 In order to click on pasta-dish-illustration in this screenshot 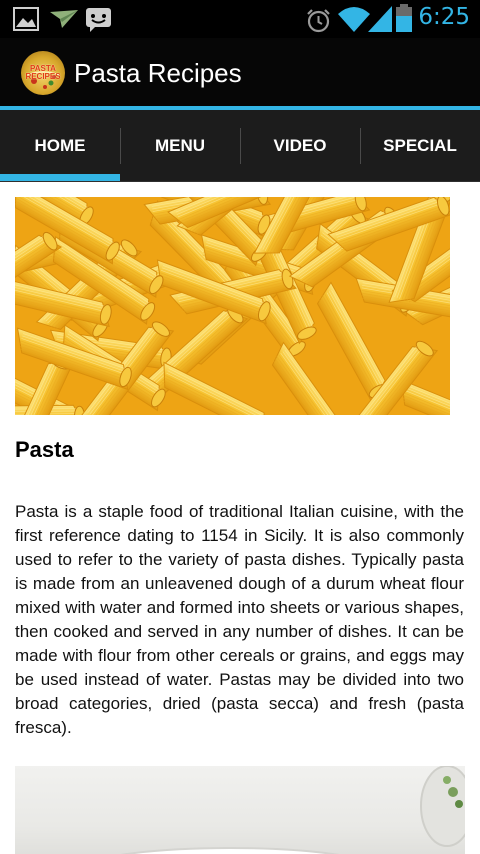, I will do `click(292, 810)`.